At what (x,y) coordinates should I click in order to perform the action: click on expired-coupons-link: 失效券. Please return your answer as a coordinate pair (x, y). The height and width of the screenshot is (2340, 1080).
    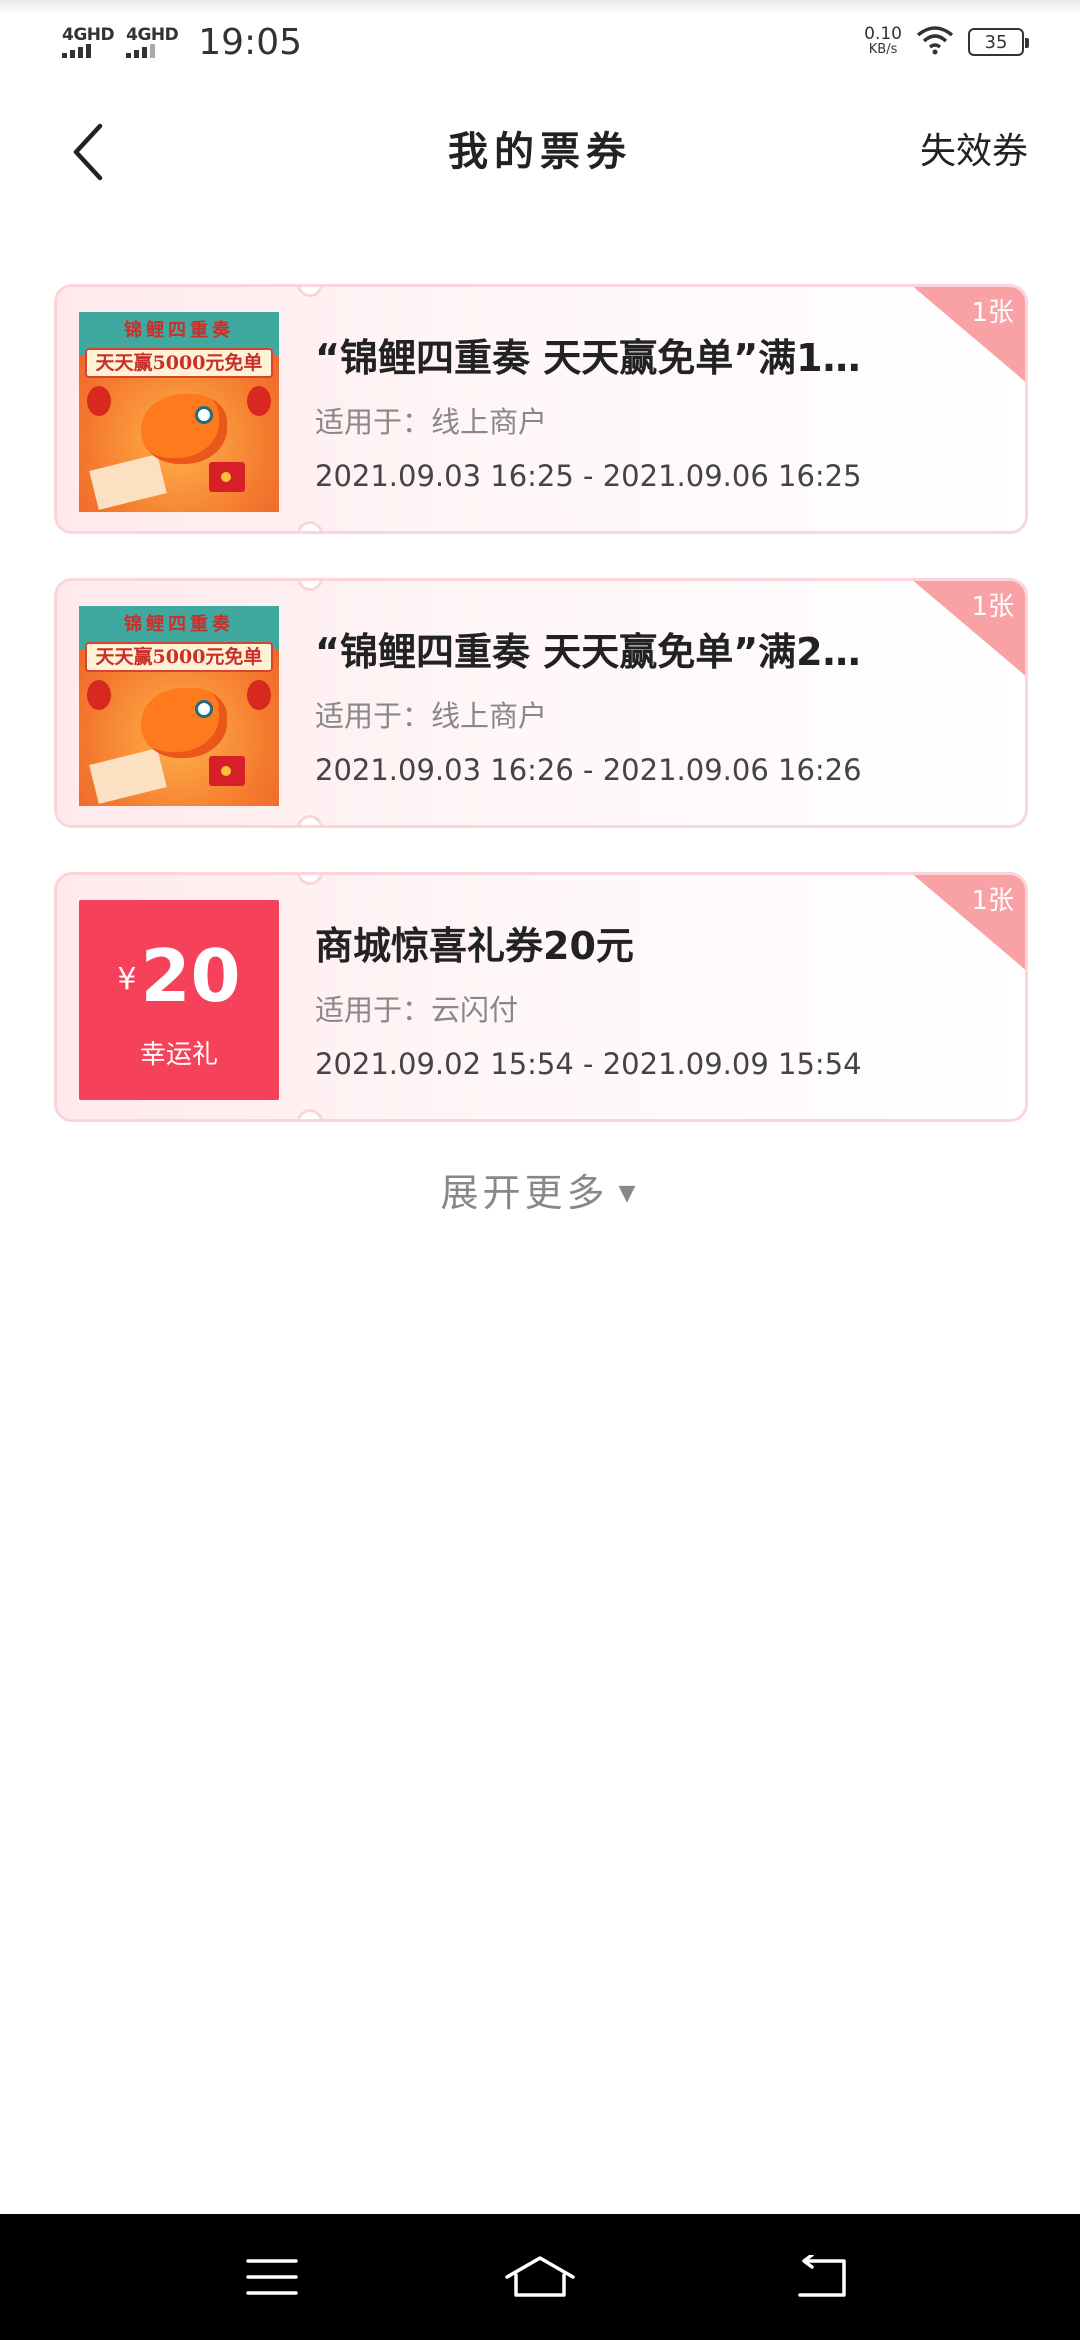
    Looking at the image, I should click on (974, 152).